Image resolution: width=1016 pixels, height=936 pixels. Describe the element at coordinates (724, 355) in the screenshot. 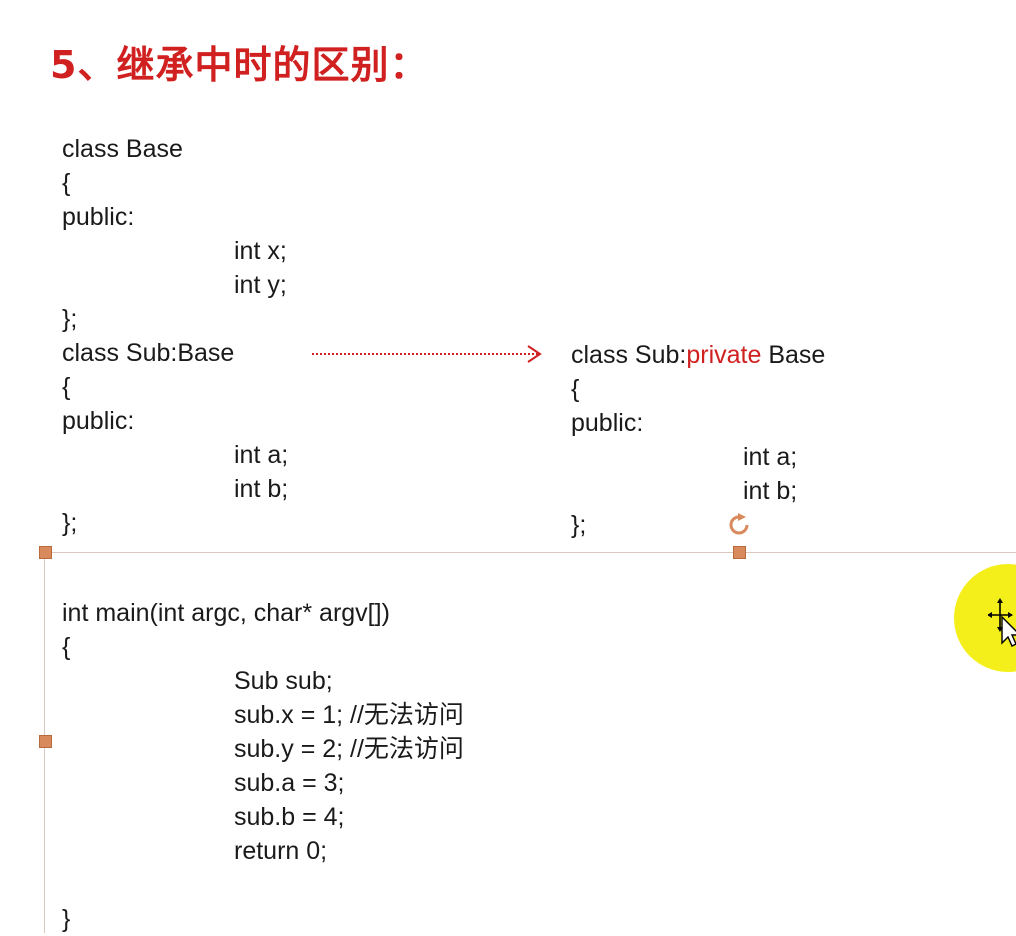

I see `private-keyword: private` at that location.